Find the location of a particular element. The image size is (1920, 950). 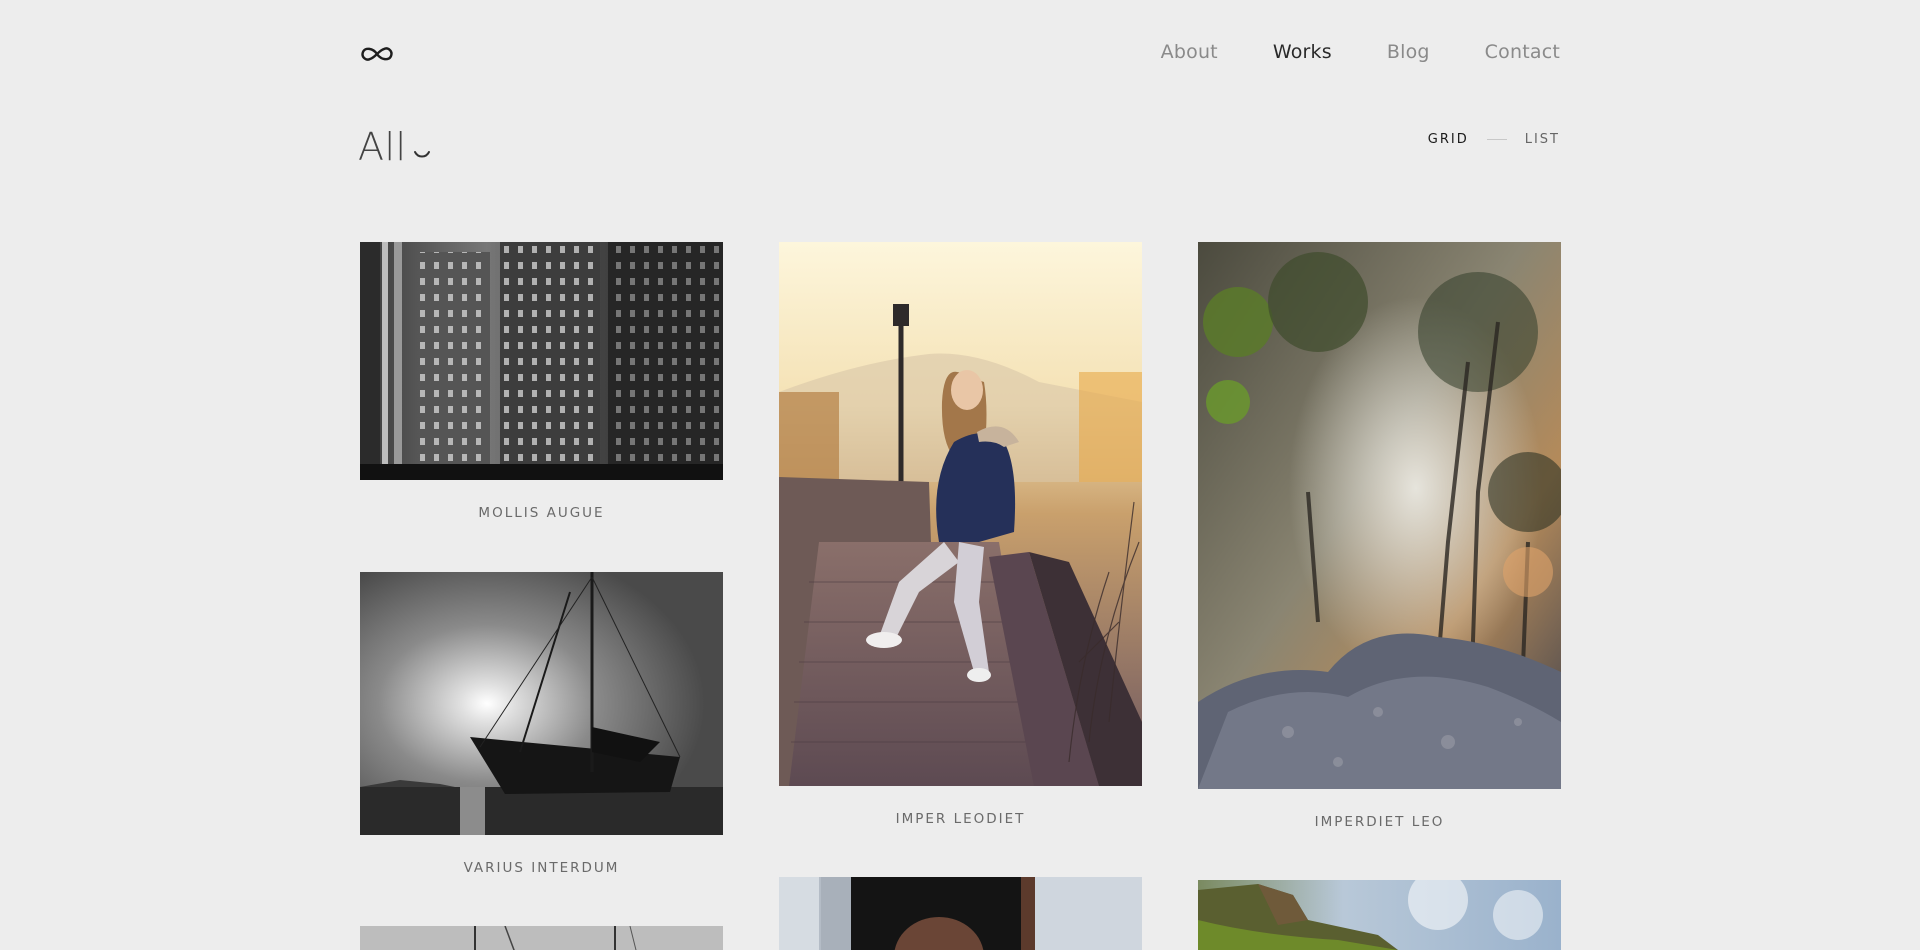

list-view-button: LIST is located at coordinates (1542, 139).